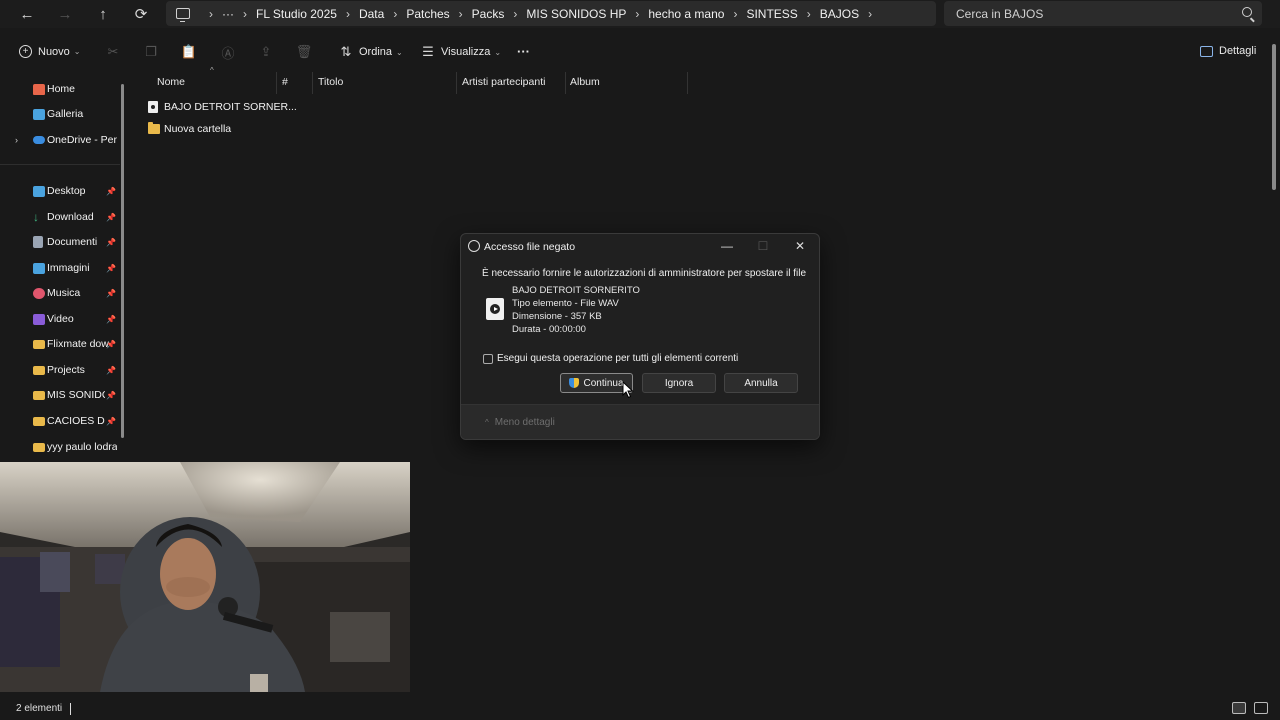  I want to click on delete-icon: 🗑, so click(304, 51).